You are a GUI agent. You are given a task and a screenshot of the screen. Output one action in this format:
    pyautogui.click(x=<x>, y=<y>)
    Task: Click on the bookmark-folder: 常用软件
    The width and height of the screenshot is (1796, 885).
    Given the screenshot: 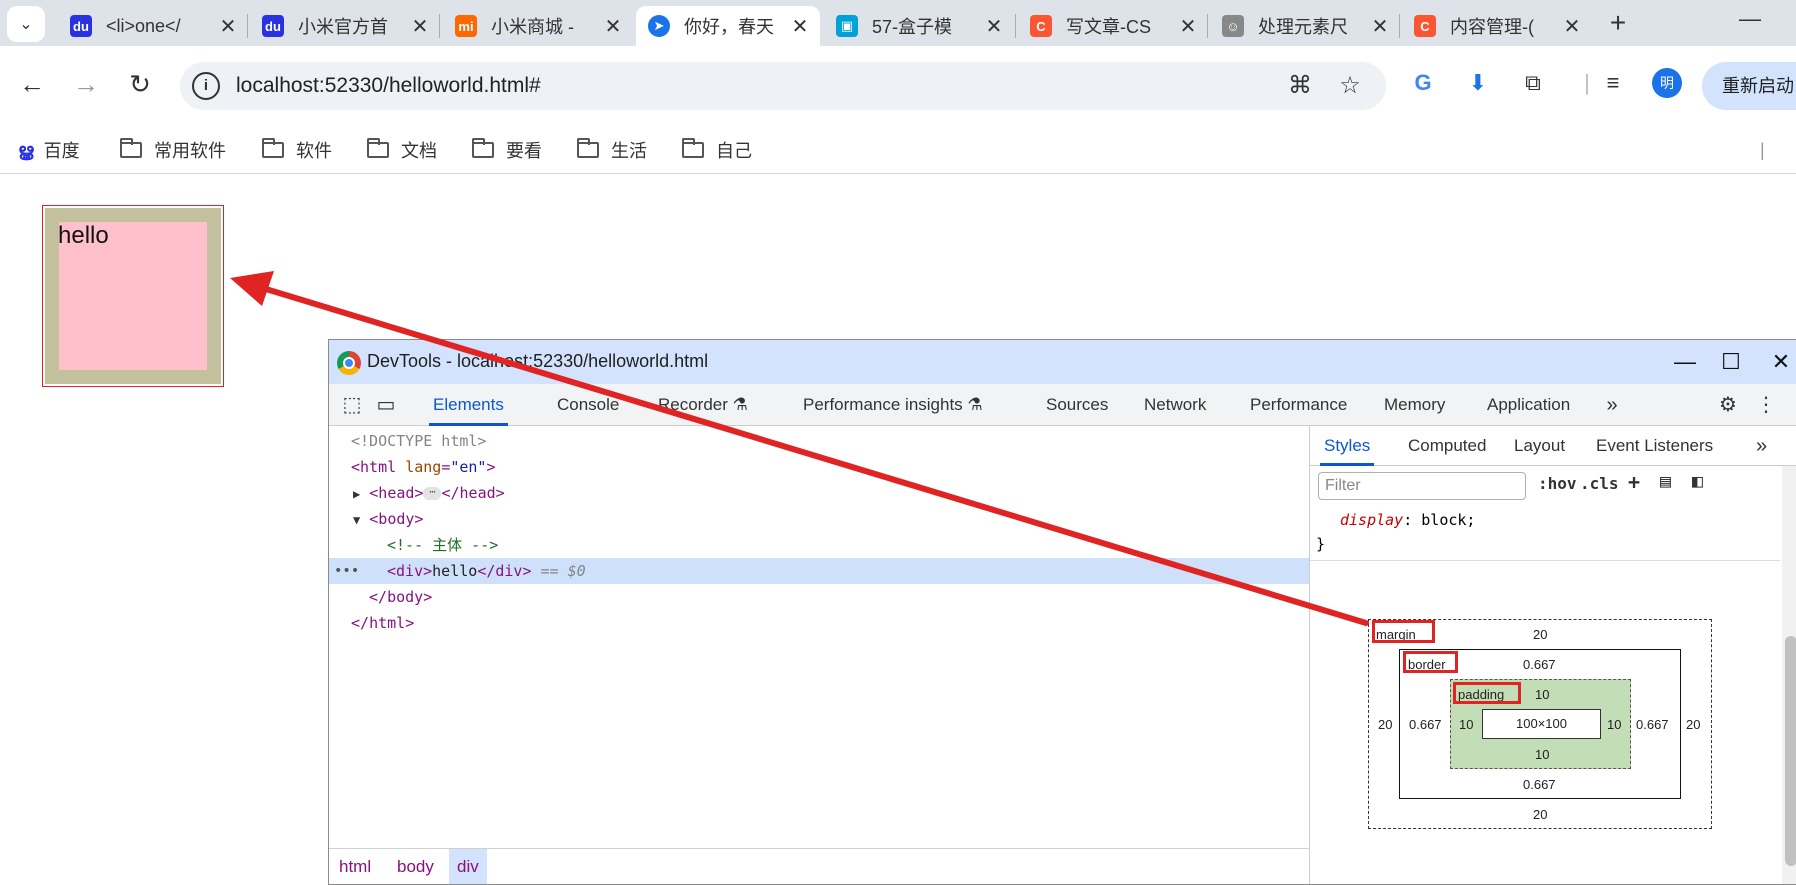 What is the action you would take?
    pyautogui.click(x=173, y=150)
    